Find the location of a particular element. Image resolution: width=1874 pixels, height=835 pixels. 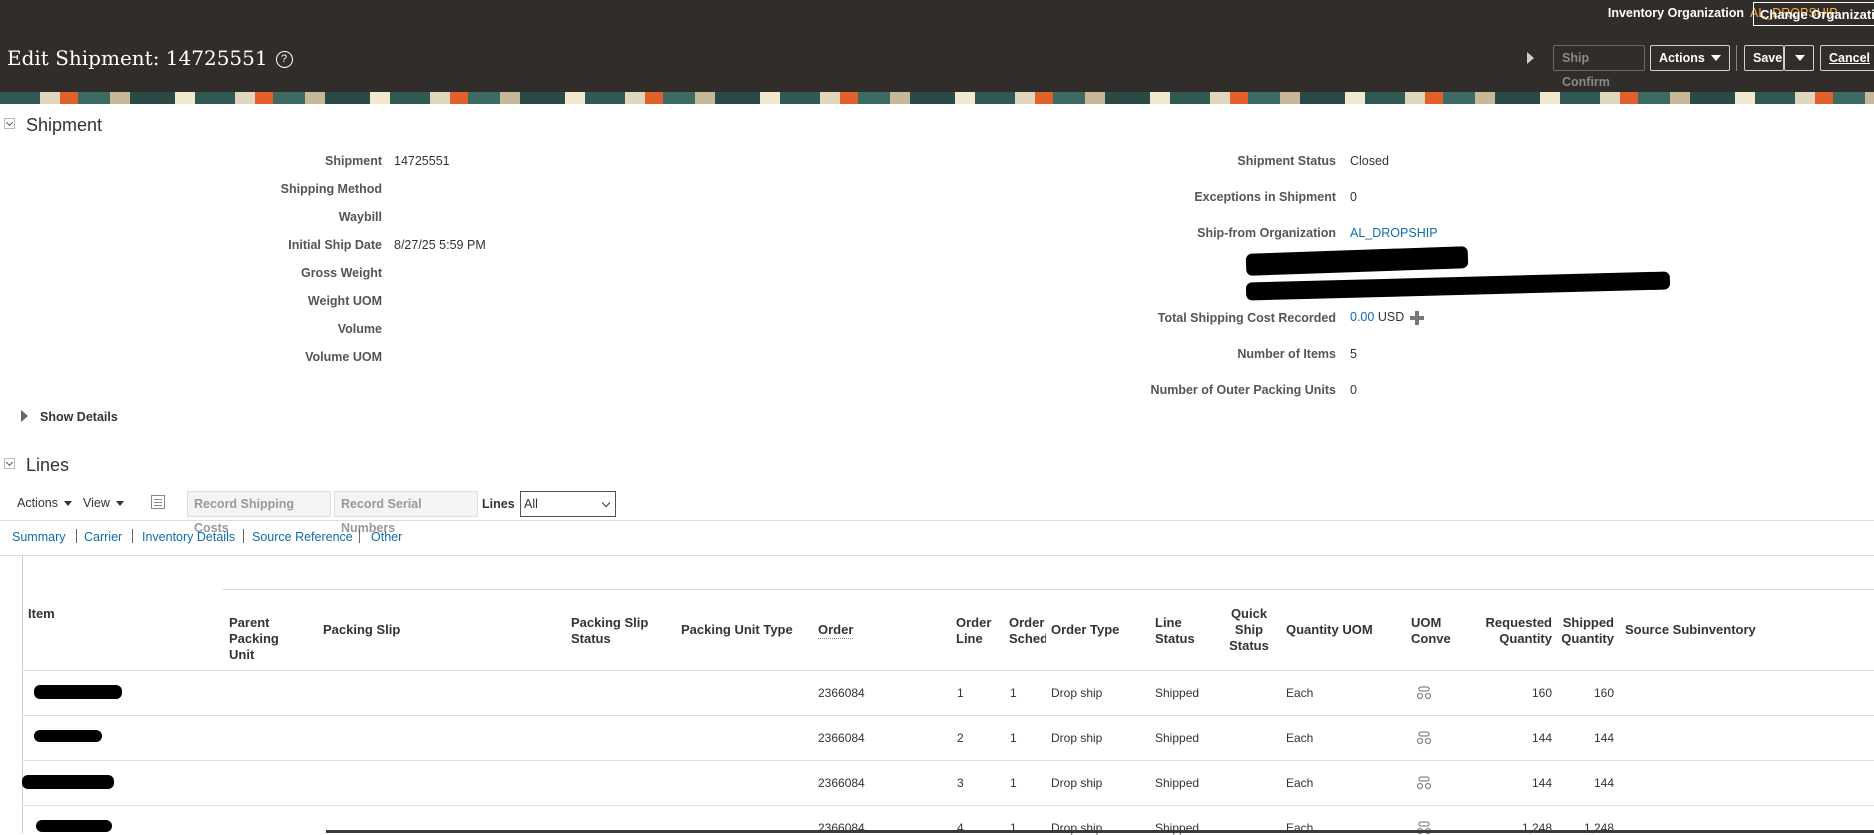

column-header-quantity-uom: Quantity UOM is located at coordinates (1329, 630).